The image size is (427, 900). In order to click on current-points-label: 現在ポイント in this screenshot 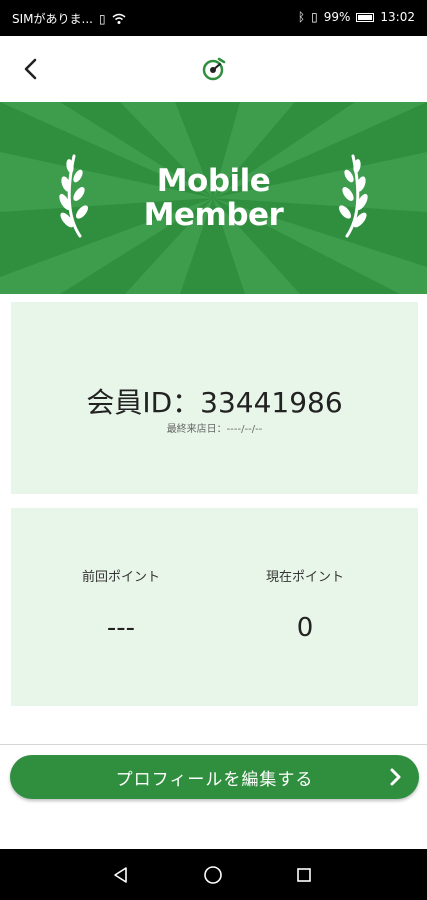, I will do `click(304, 577)`.